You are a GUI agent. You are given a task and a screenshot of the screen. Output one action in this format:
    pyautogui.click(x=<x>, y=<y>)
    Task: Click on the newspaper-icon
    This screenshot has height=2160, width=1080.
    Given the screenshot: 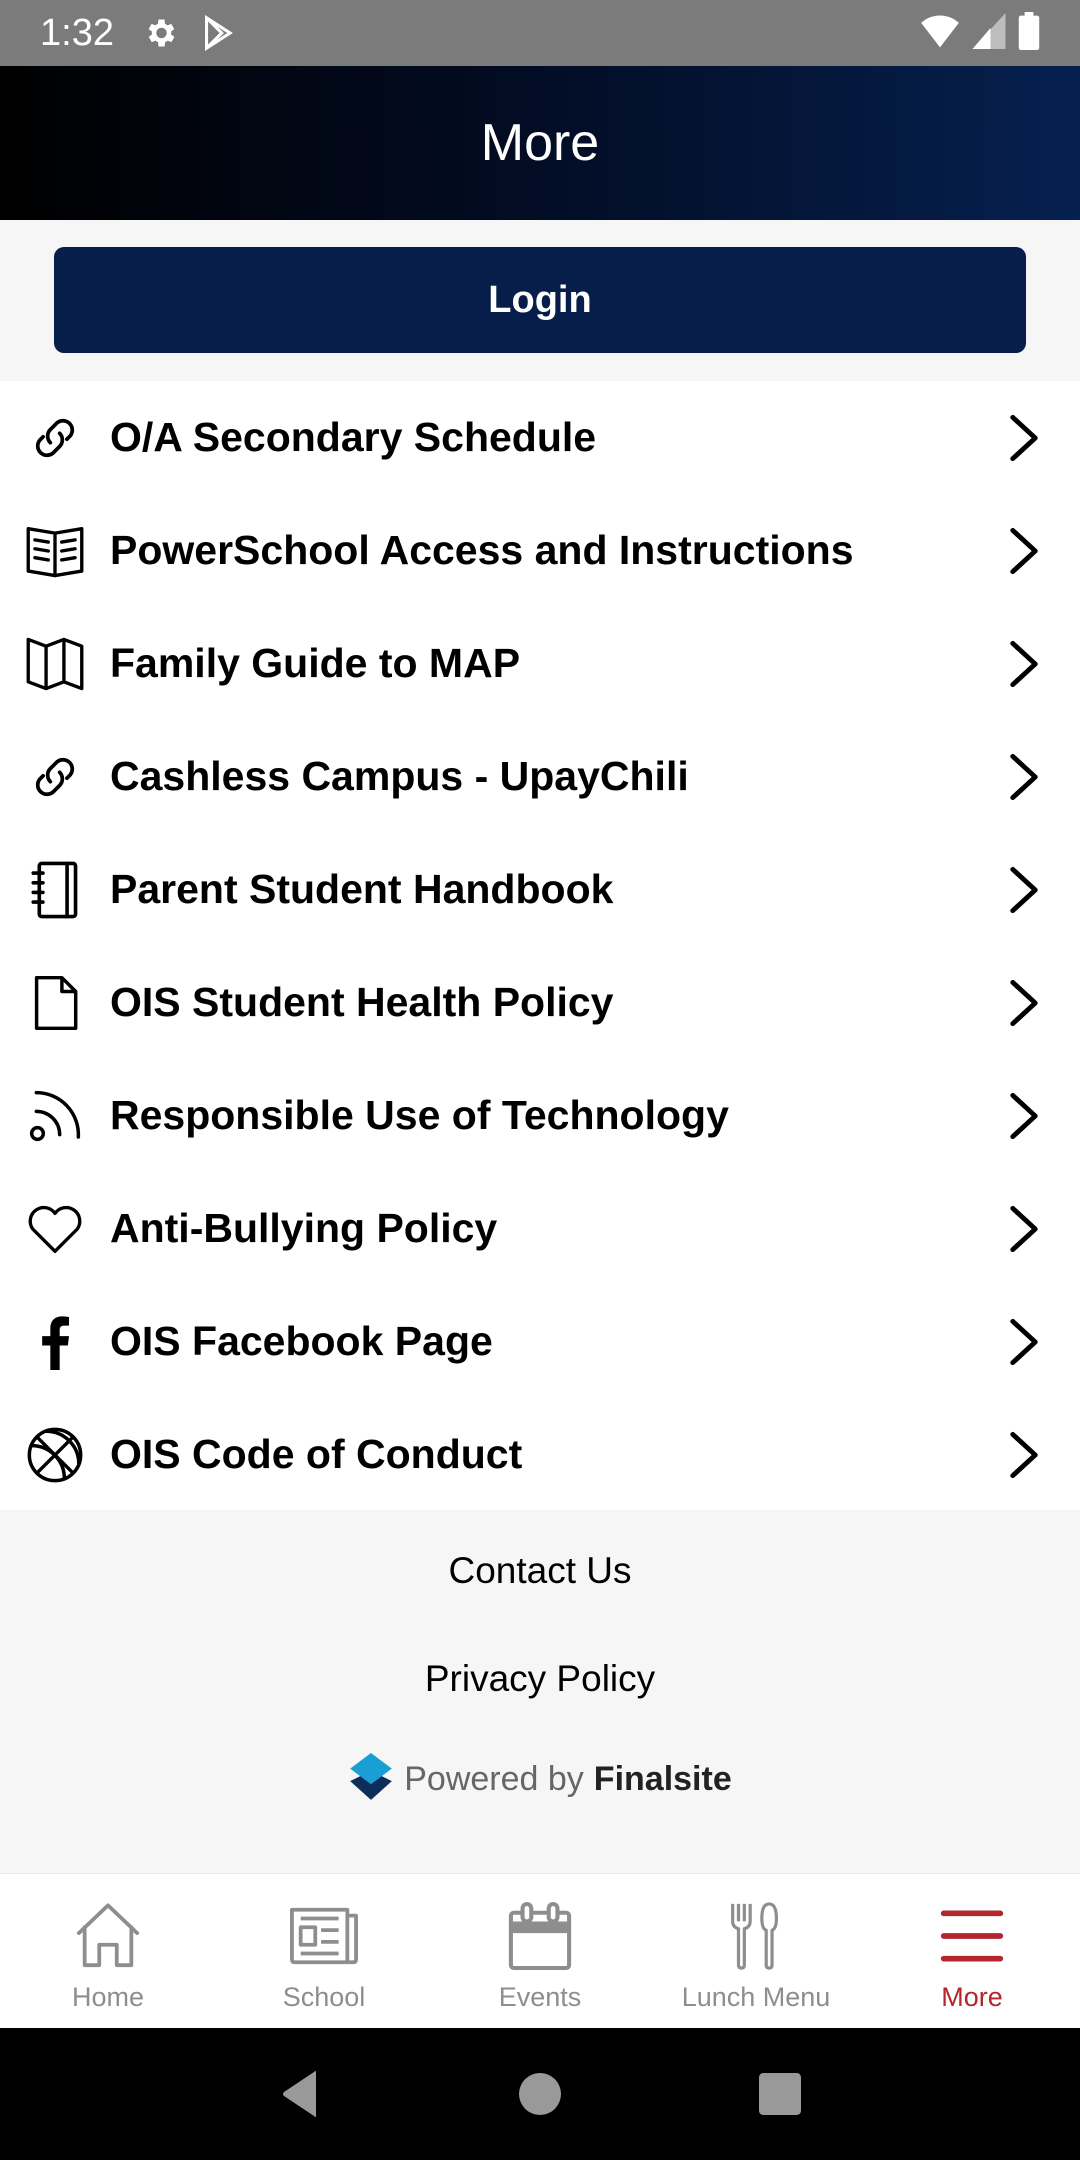 What is the action you would take?
    pyautogui.click(x=324, y=1936)
    